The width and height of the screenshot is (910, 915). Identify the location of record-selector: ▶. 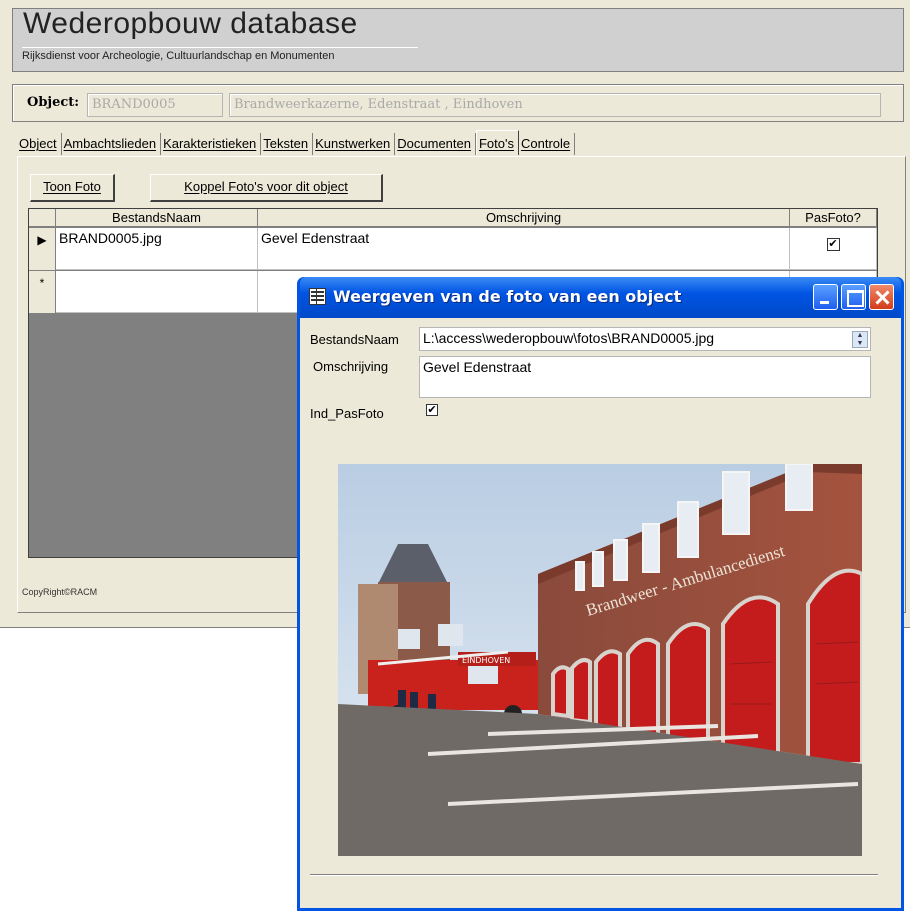
(42, 249).